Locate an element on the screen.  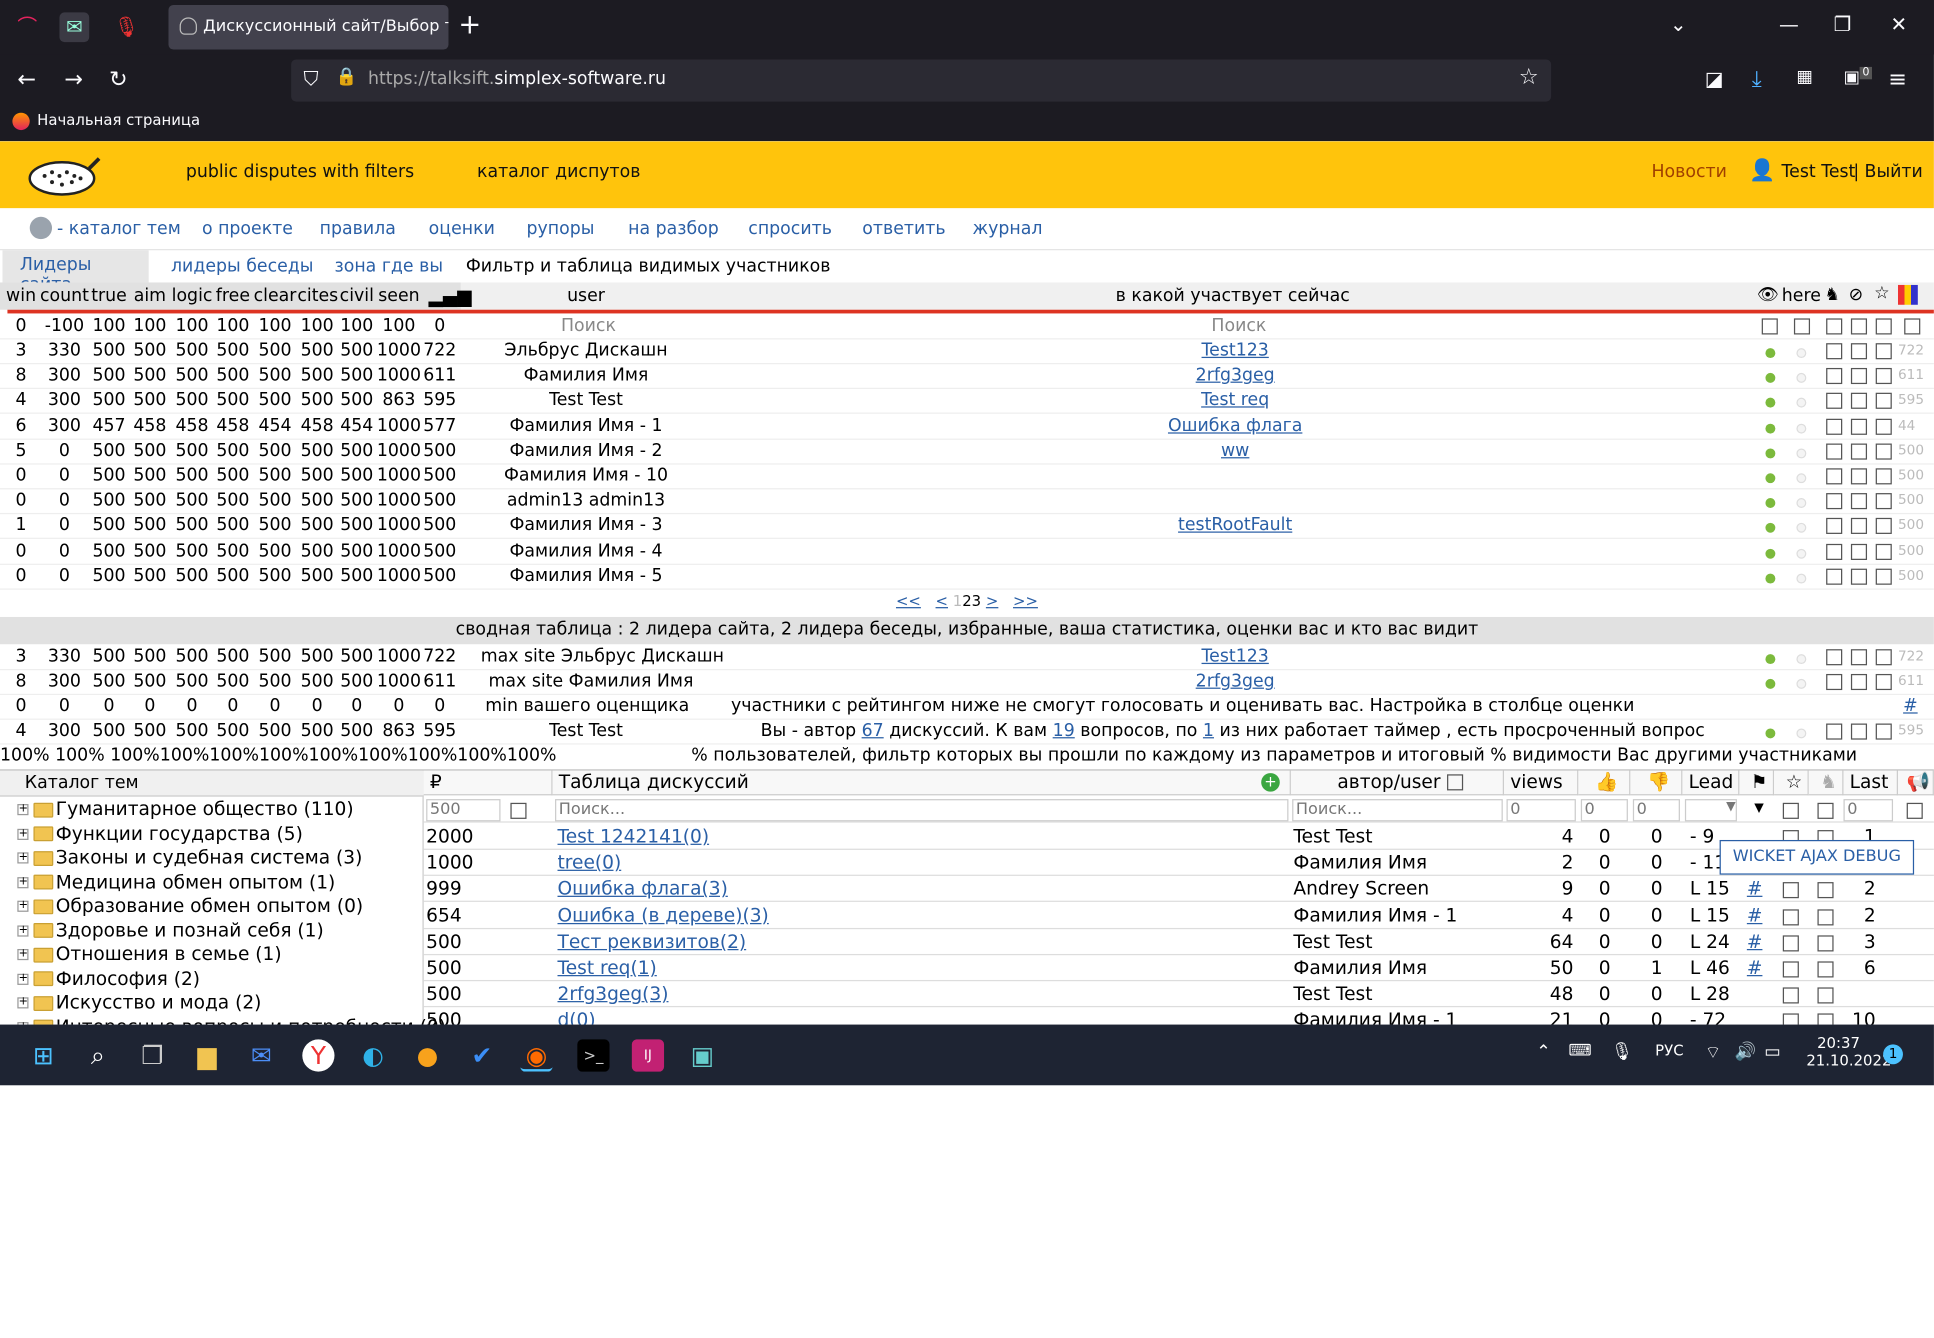
catalog-item: + Законы и судебная система (3) is located at coordinates (189, 858).